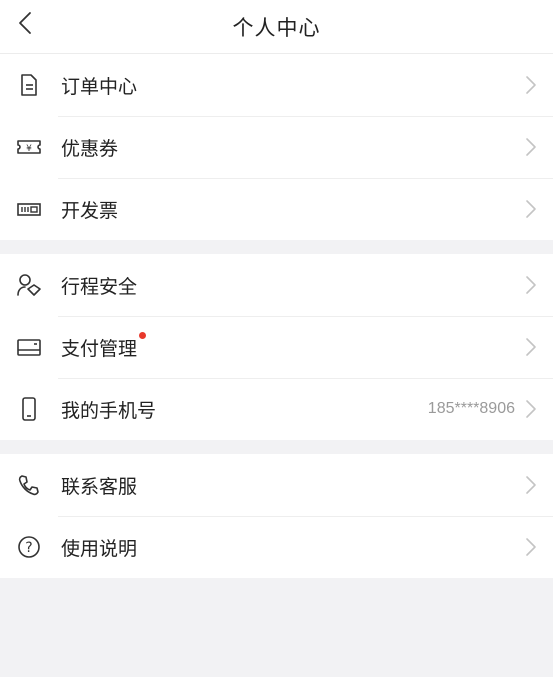  I want to click on menu-item-trip-safety: 行程安全, so click(276, 285).